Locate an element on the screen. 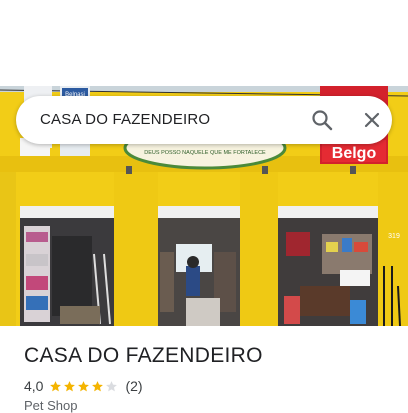 The width and height of the screenshot is (408, 413). search-icon is located at coordinates (322, 120).